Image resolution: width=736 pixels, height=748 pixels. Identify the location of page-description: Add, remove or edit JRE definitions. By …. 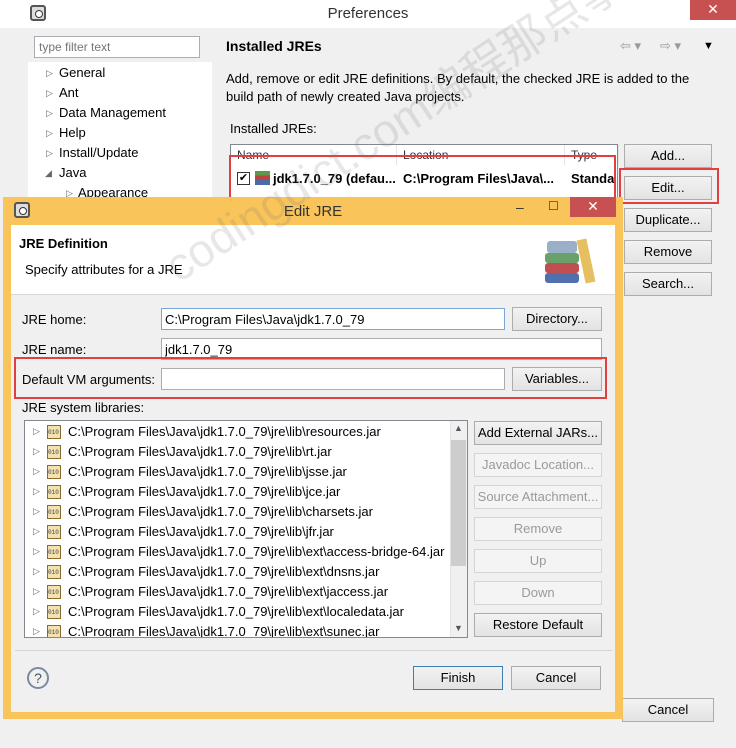
(458, 87).